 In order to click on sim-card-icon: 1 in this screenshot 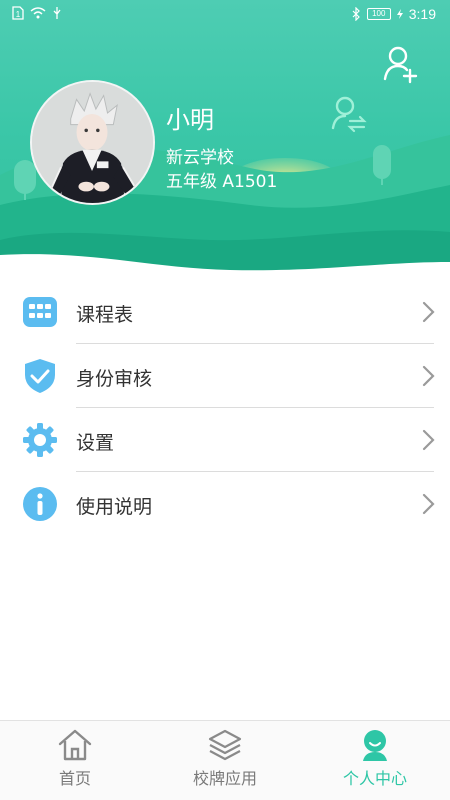, I will do `click(18, 13)`.